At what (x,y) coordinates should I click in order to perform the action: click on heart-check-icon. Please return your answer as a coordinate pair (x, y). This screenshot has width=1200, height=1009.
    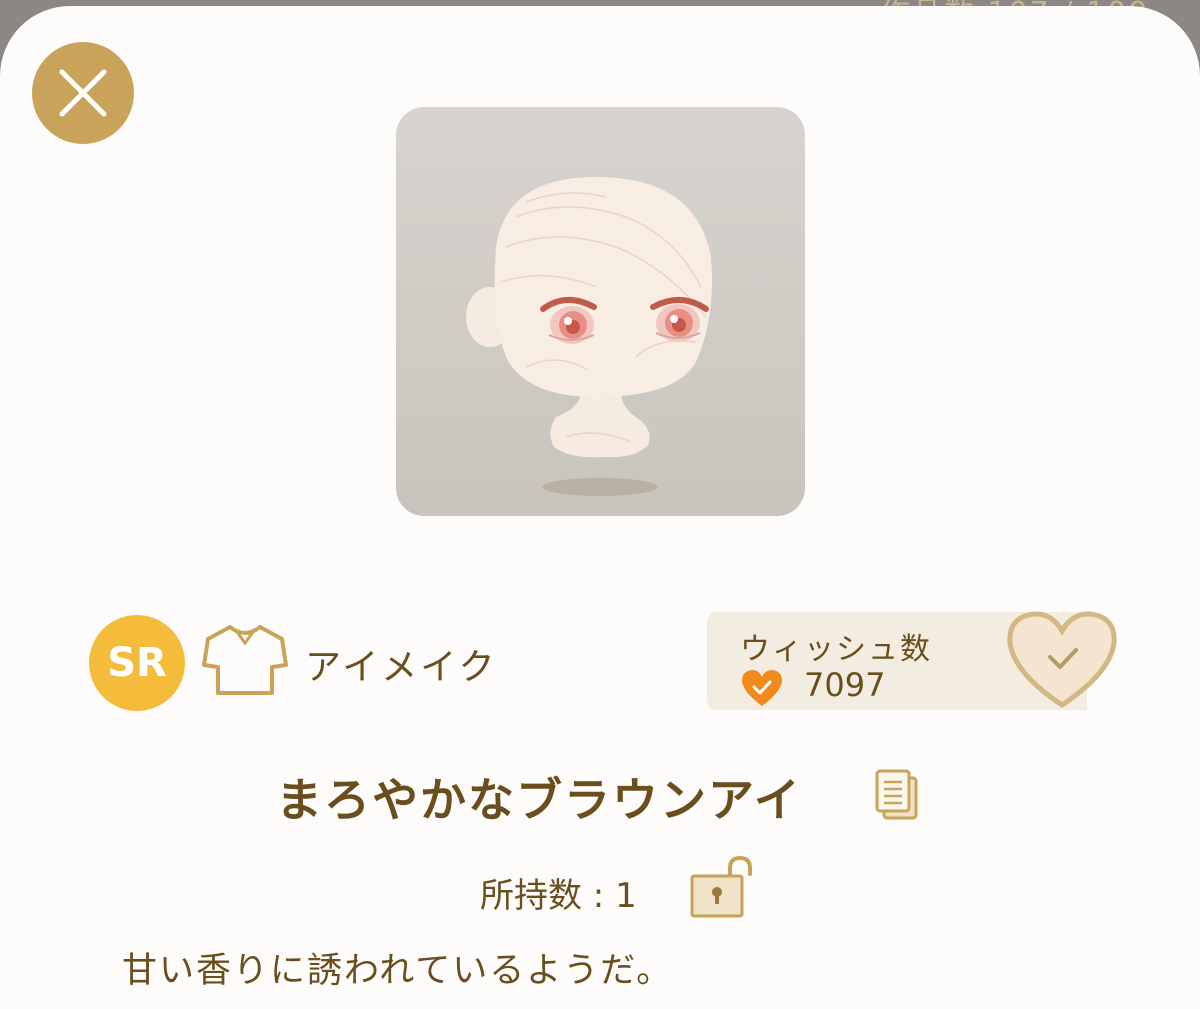
    Looking at the image, I should click on (762, 688).